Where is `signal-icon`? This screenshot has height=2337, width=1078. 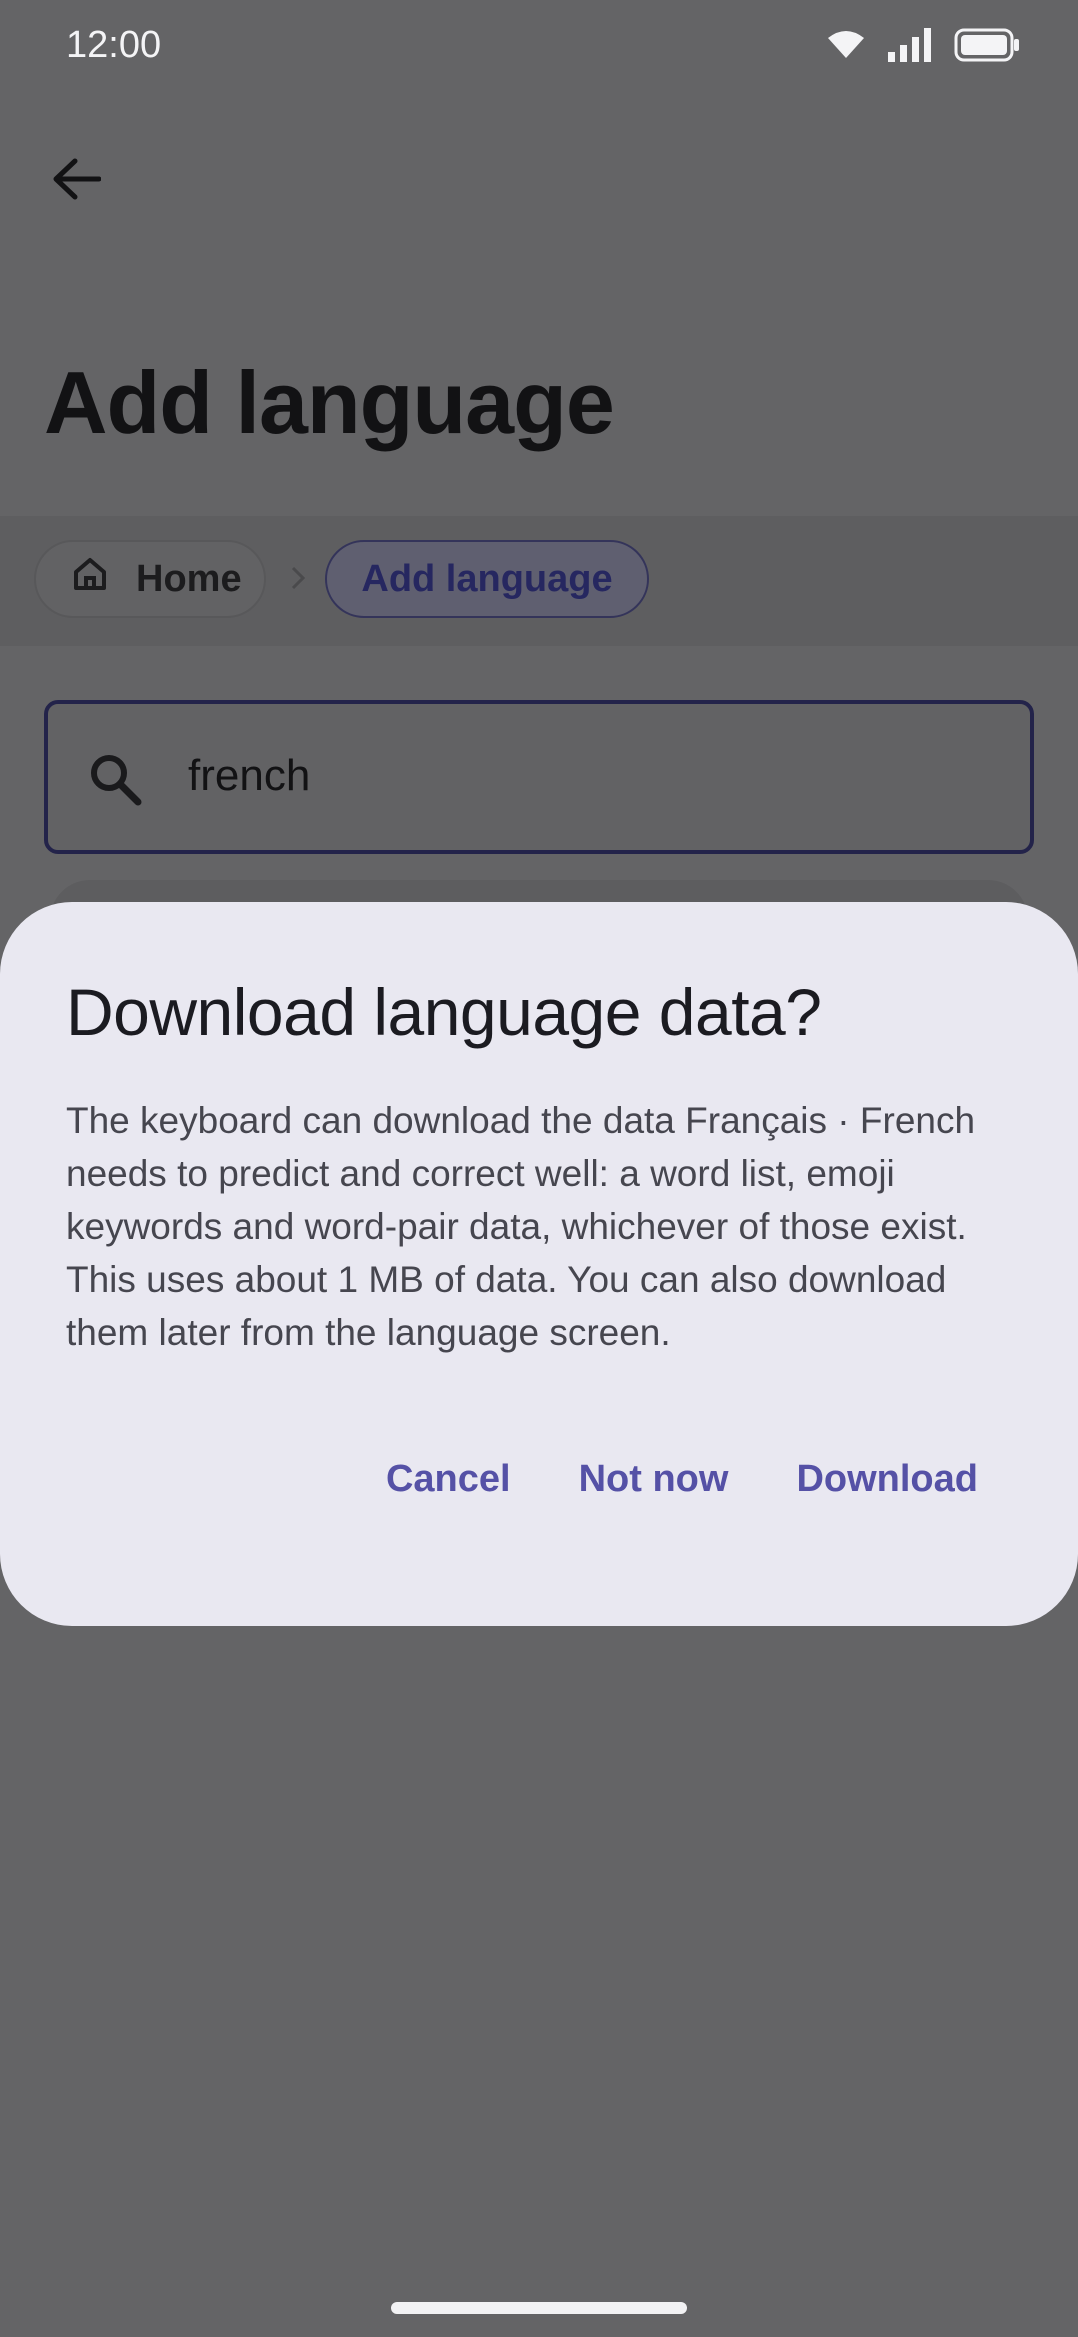 signal-icon is located at coordinates (910, 47).